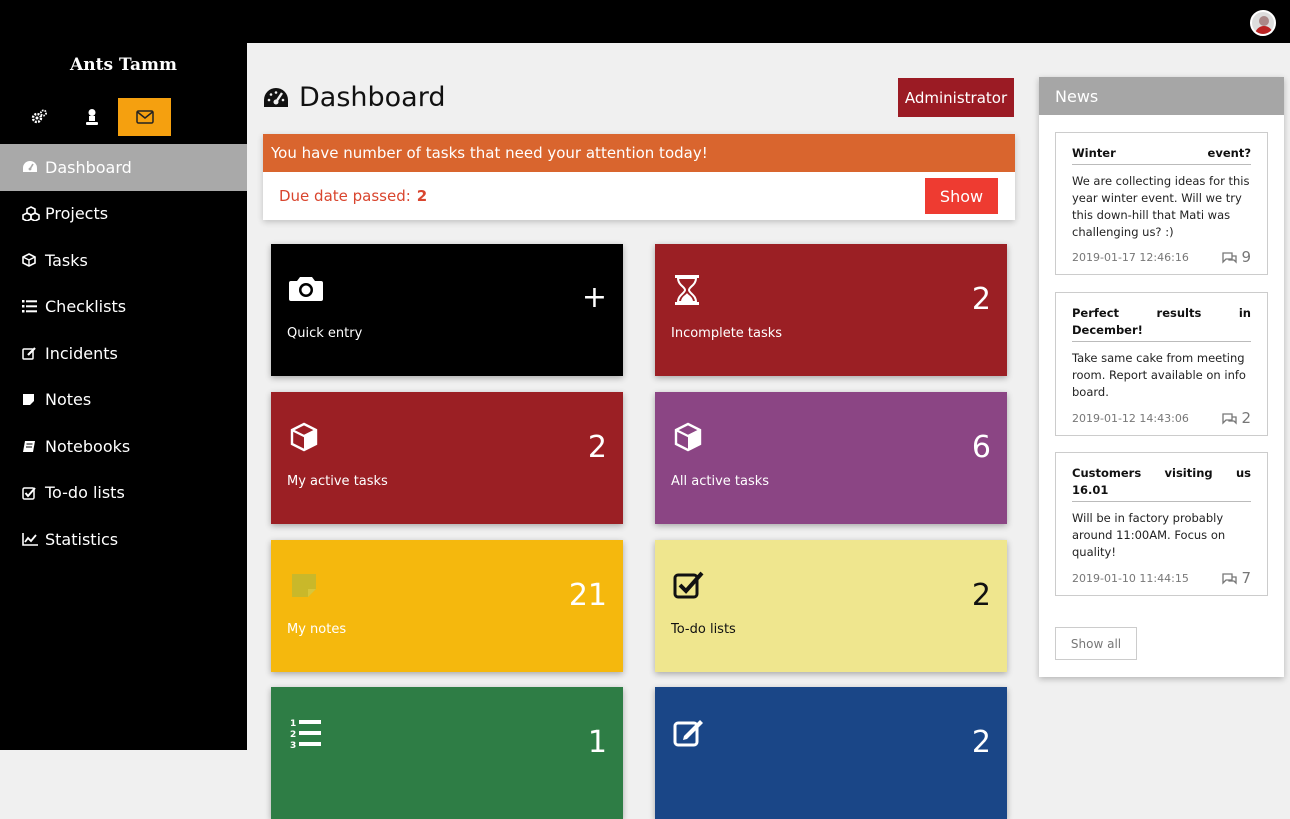 This screenshot has width=1290, height=819. I want to click on page-title: Dashboard, so click(353, 97).